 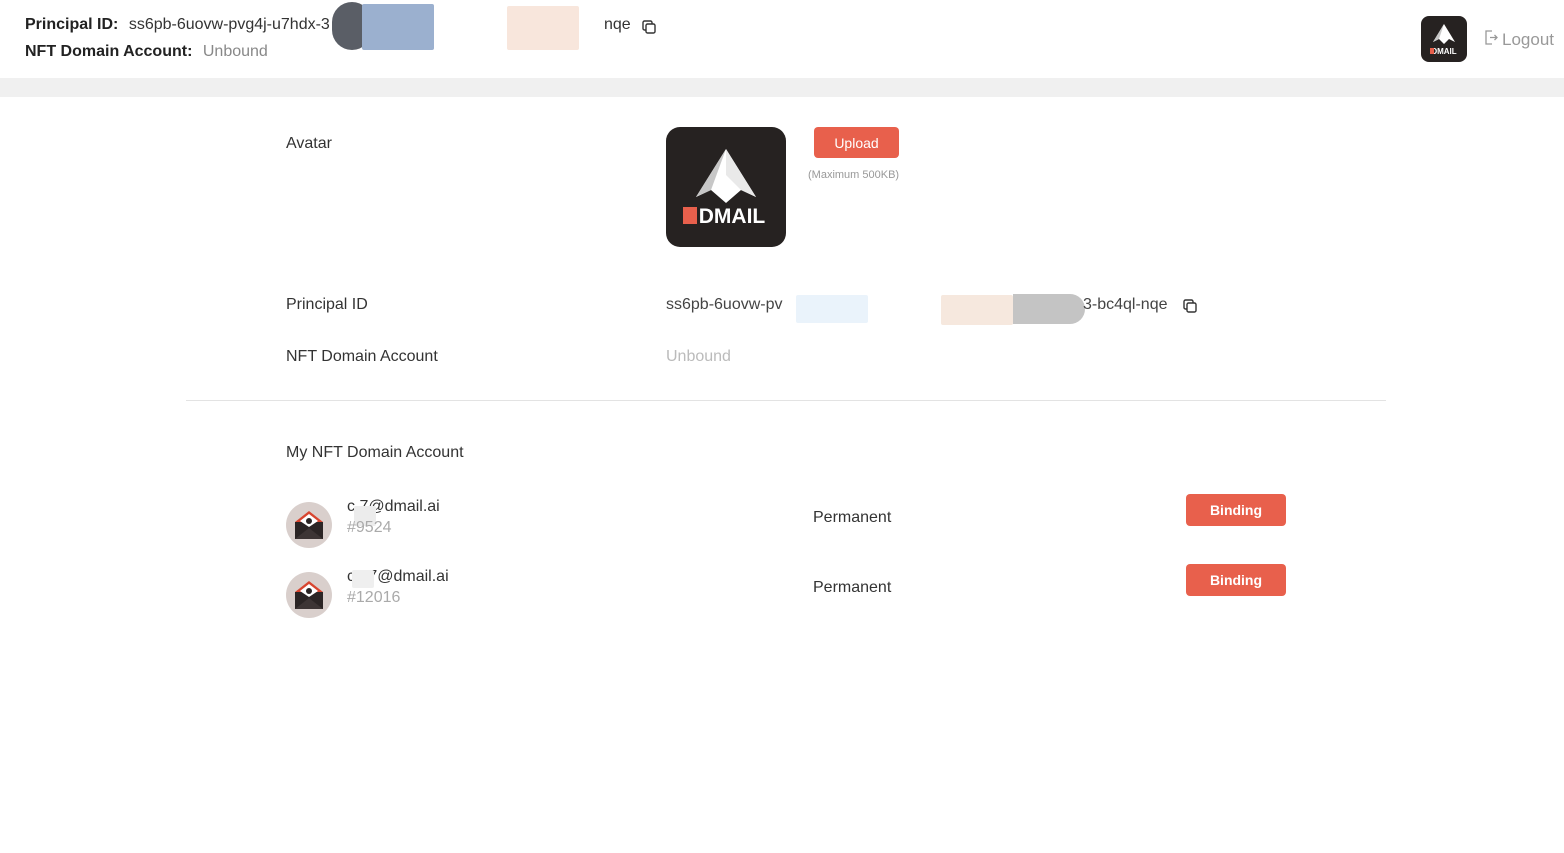 I want to click on list-item: c 27@dmail.ai #12016 Permanent Binding, so click(x=786, y=592).